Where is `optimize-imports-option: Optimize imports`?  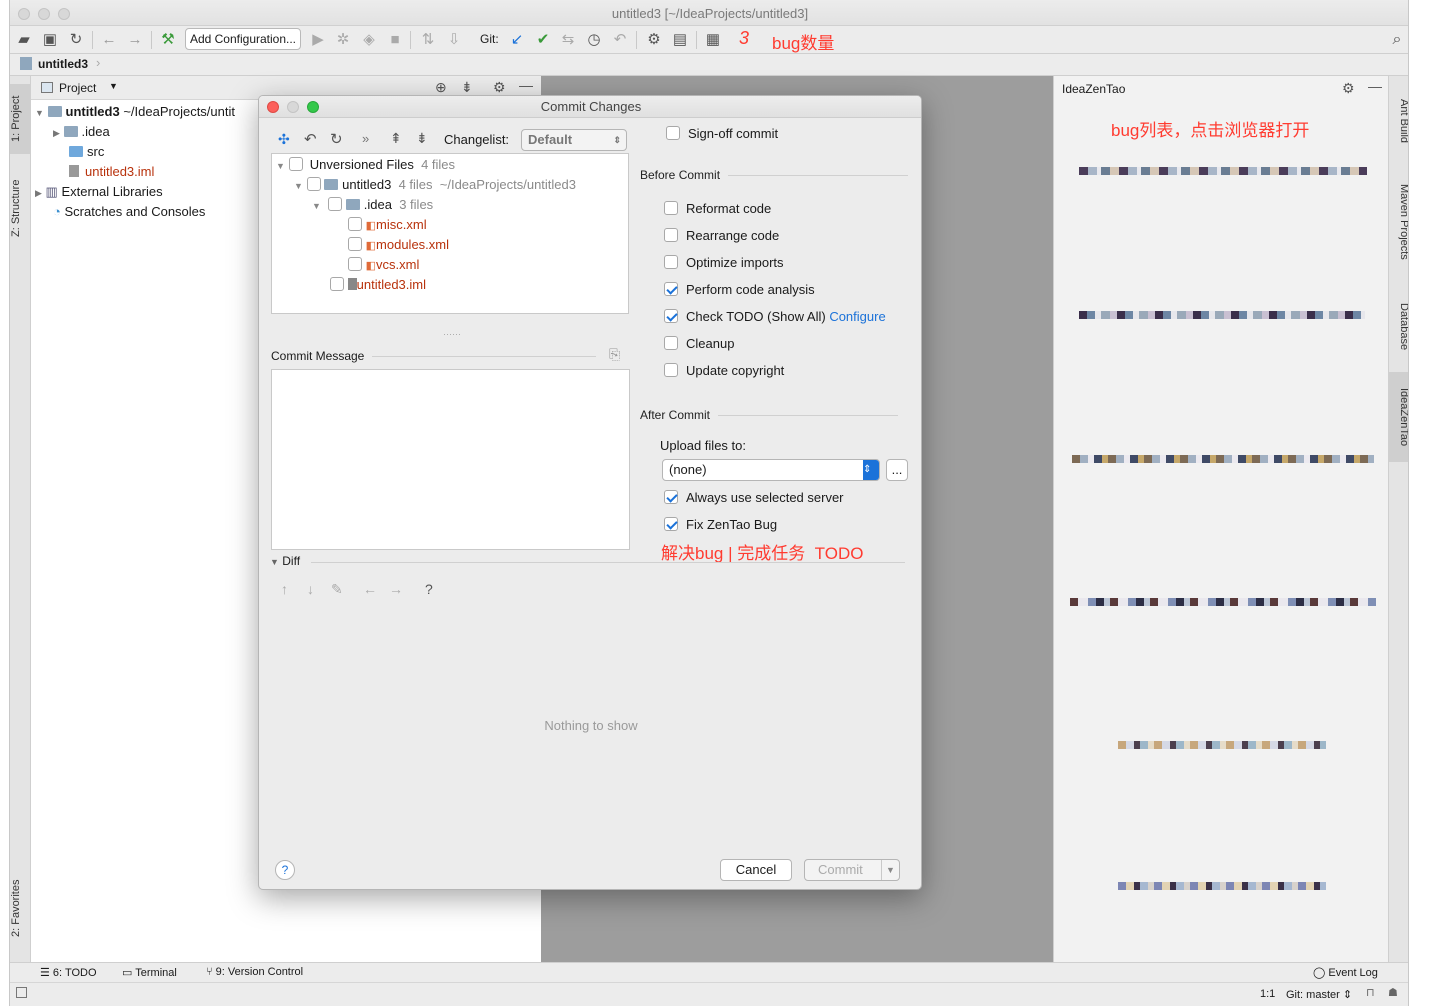 optimize-imports-option: Optimize imports is located at coordinates (724, 262).